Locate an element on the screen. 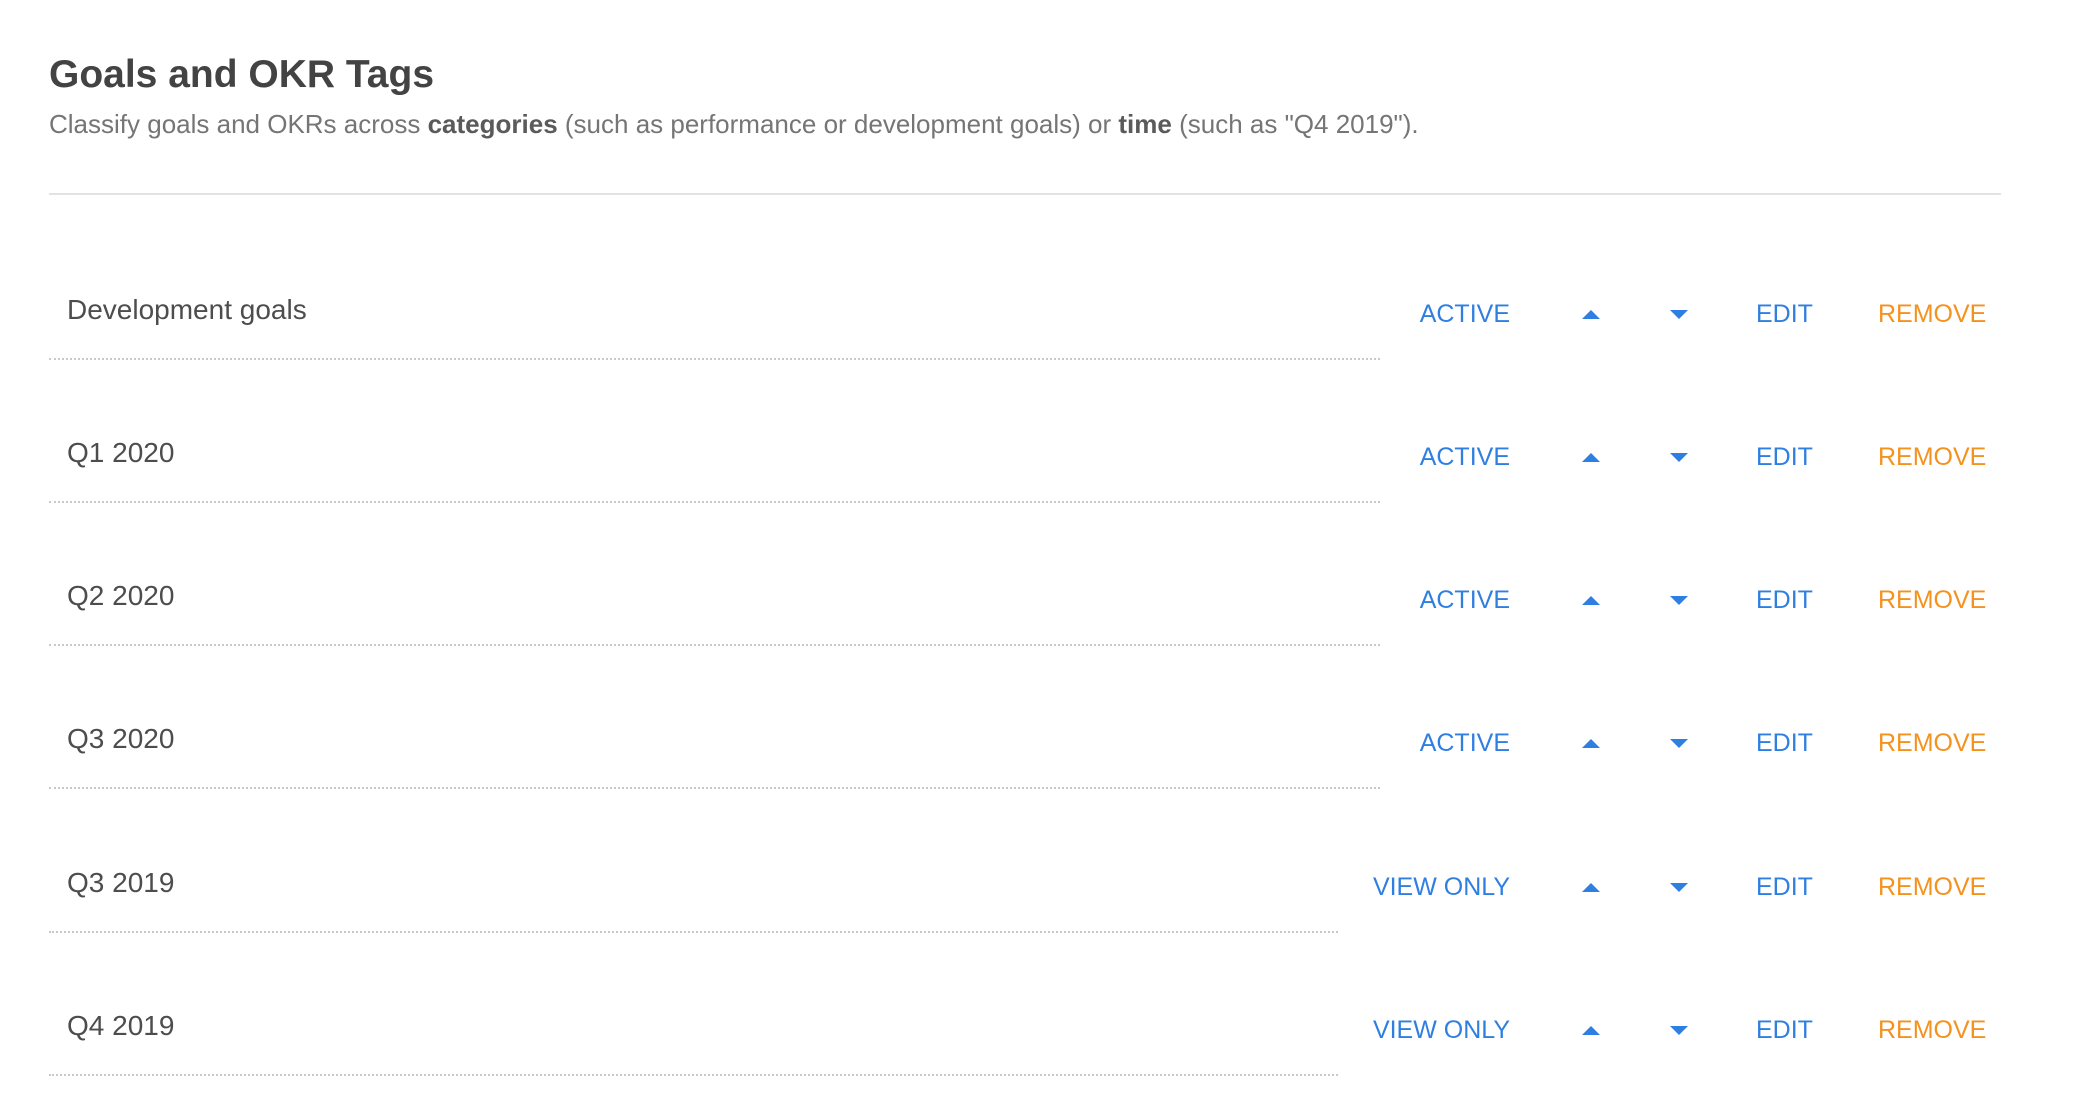  tag-row: Q3 2020 ACTIVE EDIT REMOVE is located at coordinates (1040, 744).